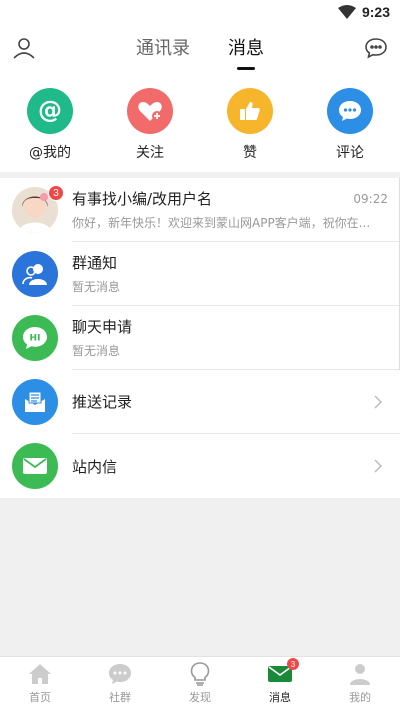  Describe the element at coordinates (102, 402) in the screenshot. I see `menu-title: 推送记录` at that location.